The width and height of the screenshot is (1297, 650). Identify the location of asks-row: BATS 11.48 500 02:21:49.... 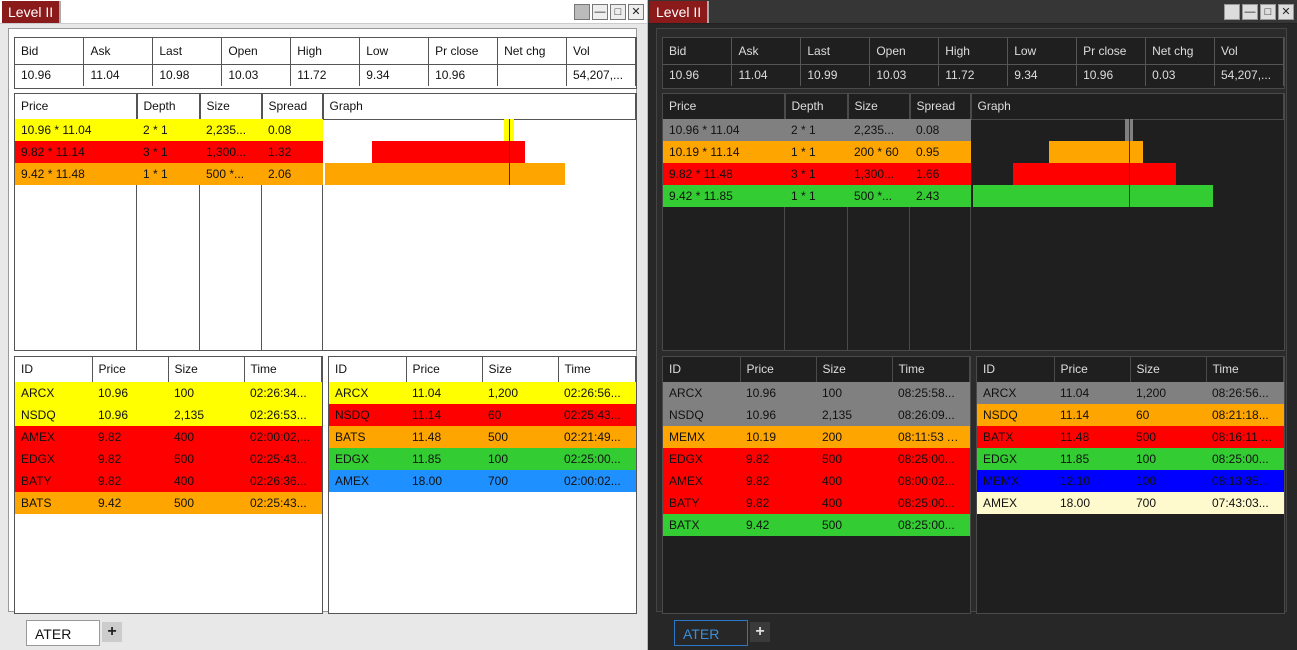
(482, 437).